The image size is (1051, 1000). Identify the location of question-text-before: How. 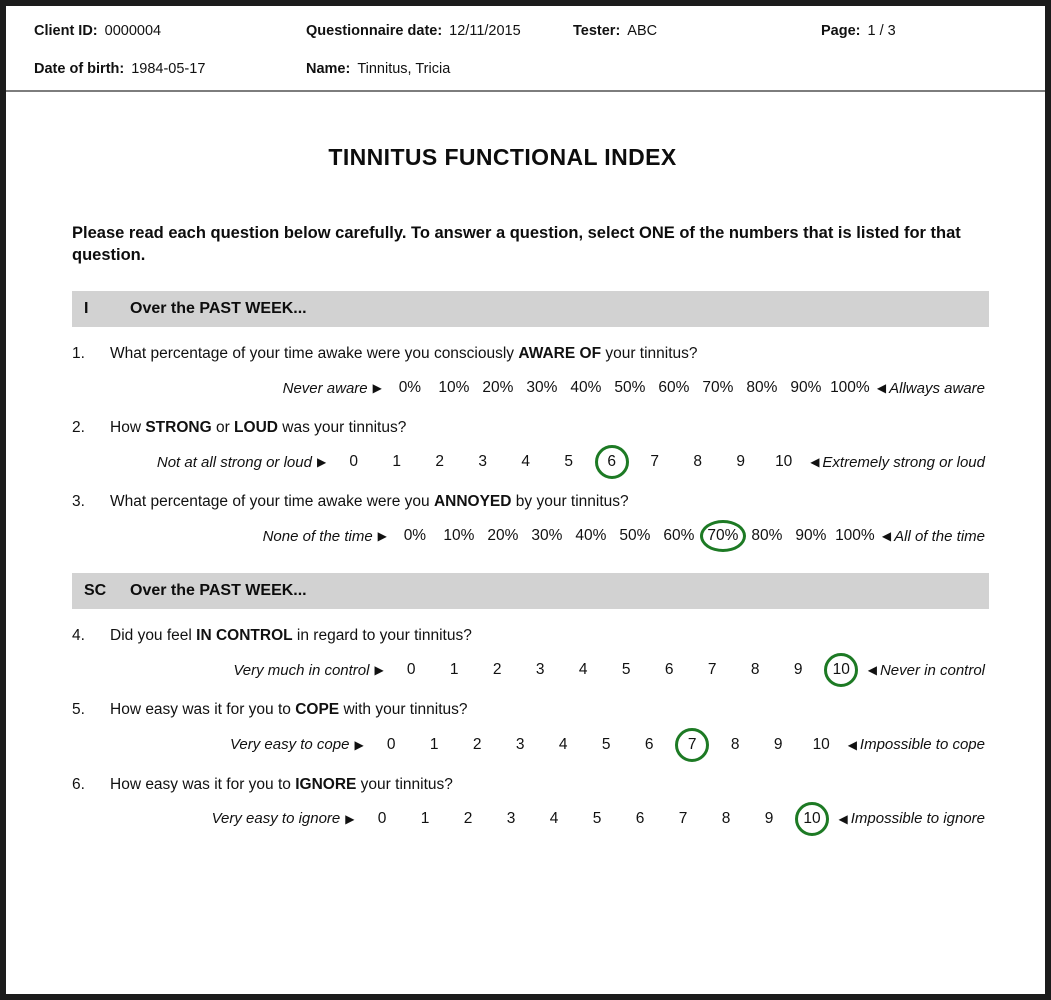
(128, 428).